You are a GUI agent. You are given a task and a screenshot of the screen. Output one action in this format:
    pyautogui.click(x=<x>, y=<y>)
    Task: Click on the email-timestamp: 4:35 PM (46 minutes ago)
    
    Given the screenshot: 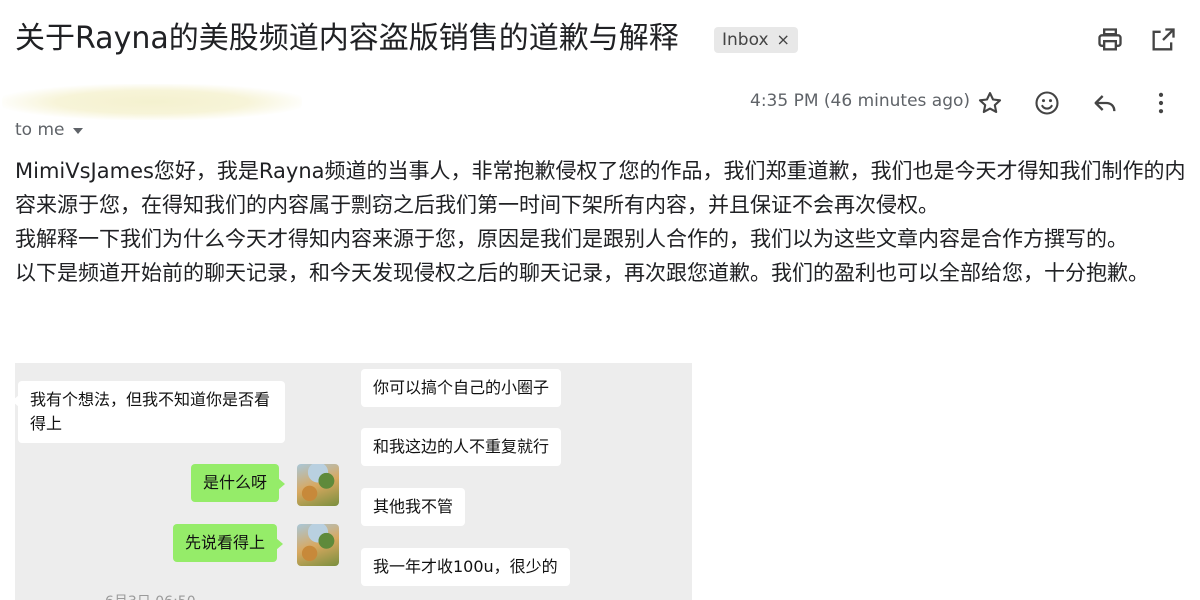 What is the action you would take?
    pyautogui.click(x=860, y=101)
    